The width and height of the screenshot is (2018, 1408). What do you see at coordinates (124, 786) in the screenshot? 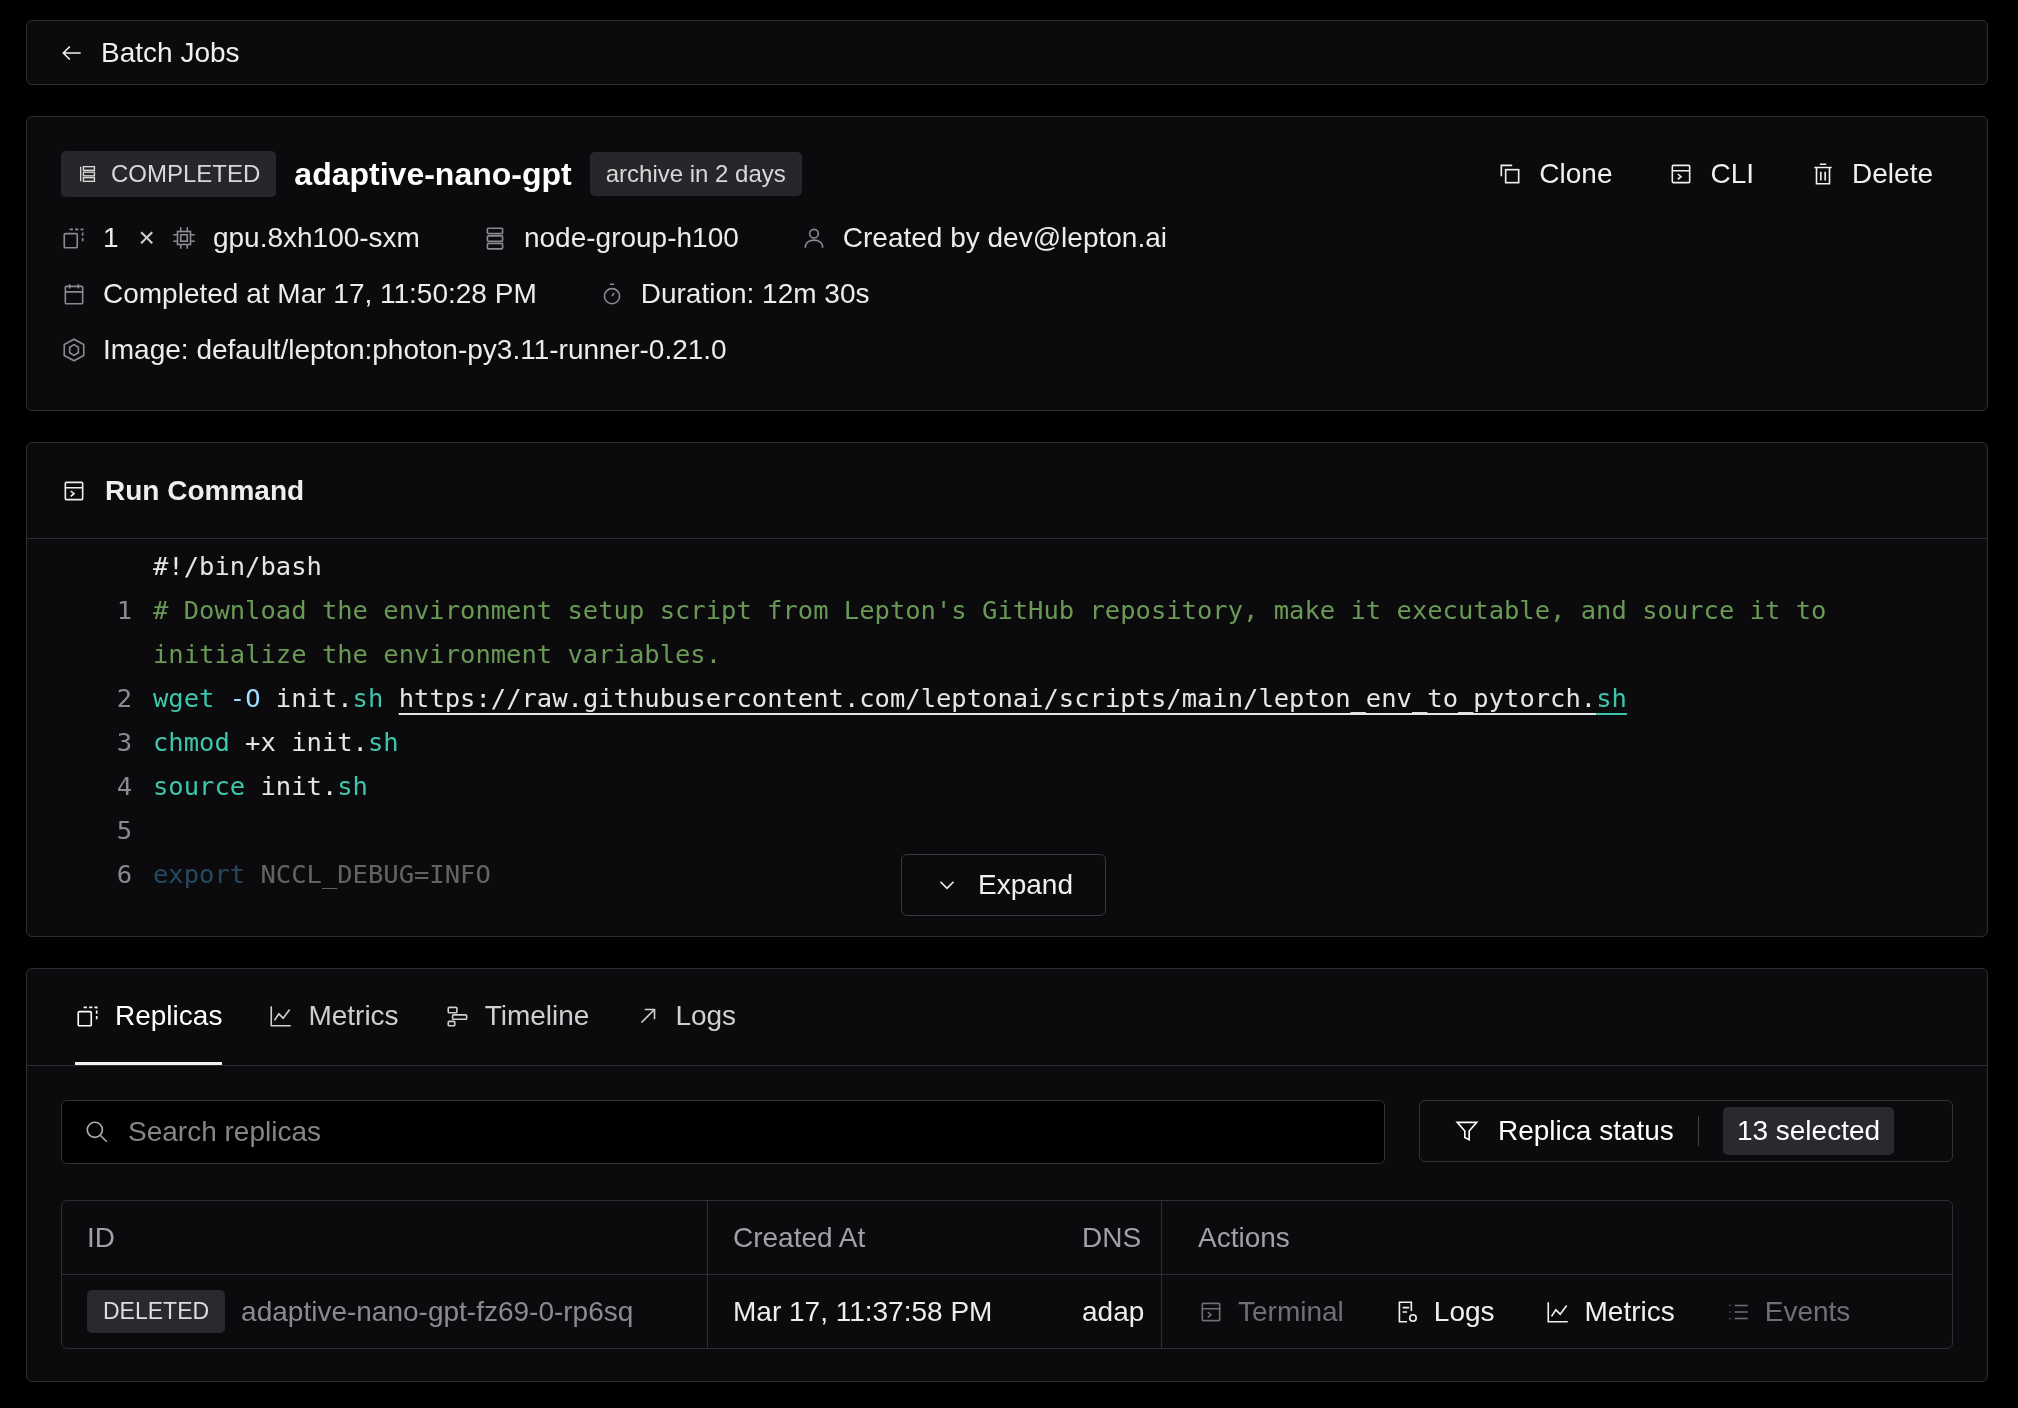
I see `line-number: 4` at bounding box center [124, 786].